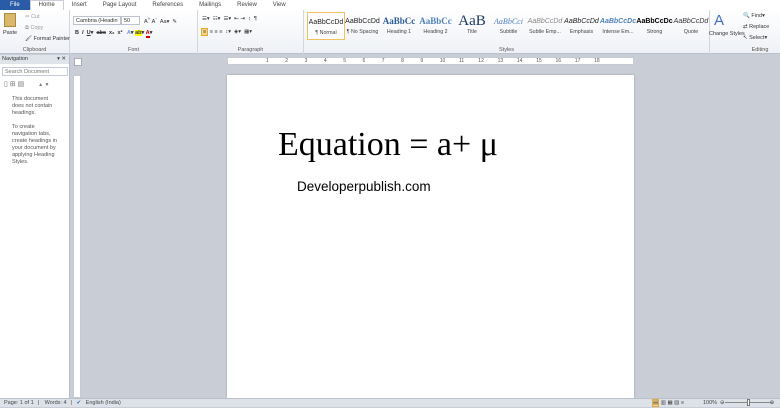 This screenshot has width=780, height=408. I want to click on vertical-ruler, so click(77, 236).